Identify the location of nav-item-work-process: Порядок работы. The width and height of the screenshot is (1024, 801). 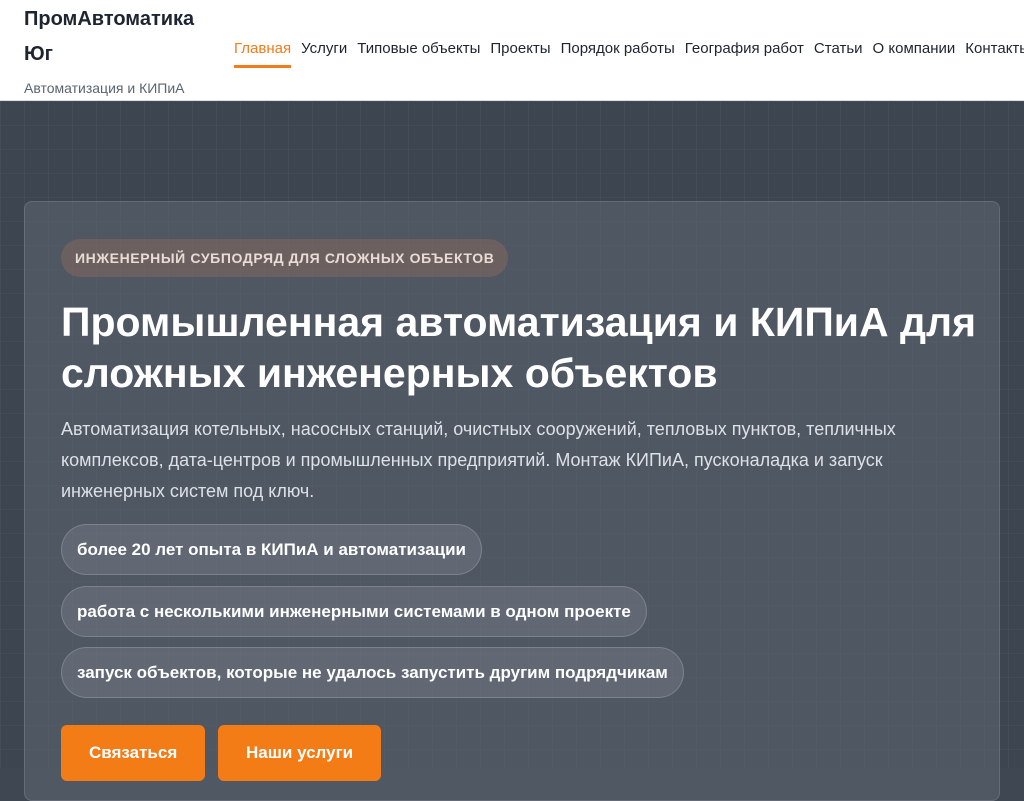
(618, 52).